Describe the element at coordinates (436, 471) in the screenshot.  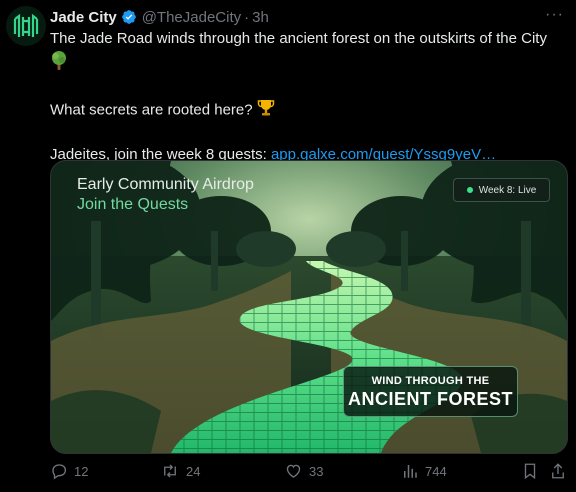
I see `view-count: 744` at that location.